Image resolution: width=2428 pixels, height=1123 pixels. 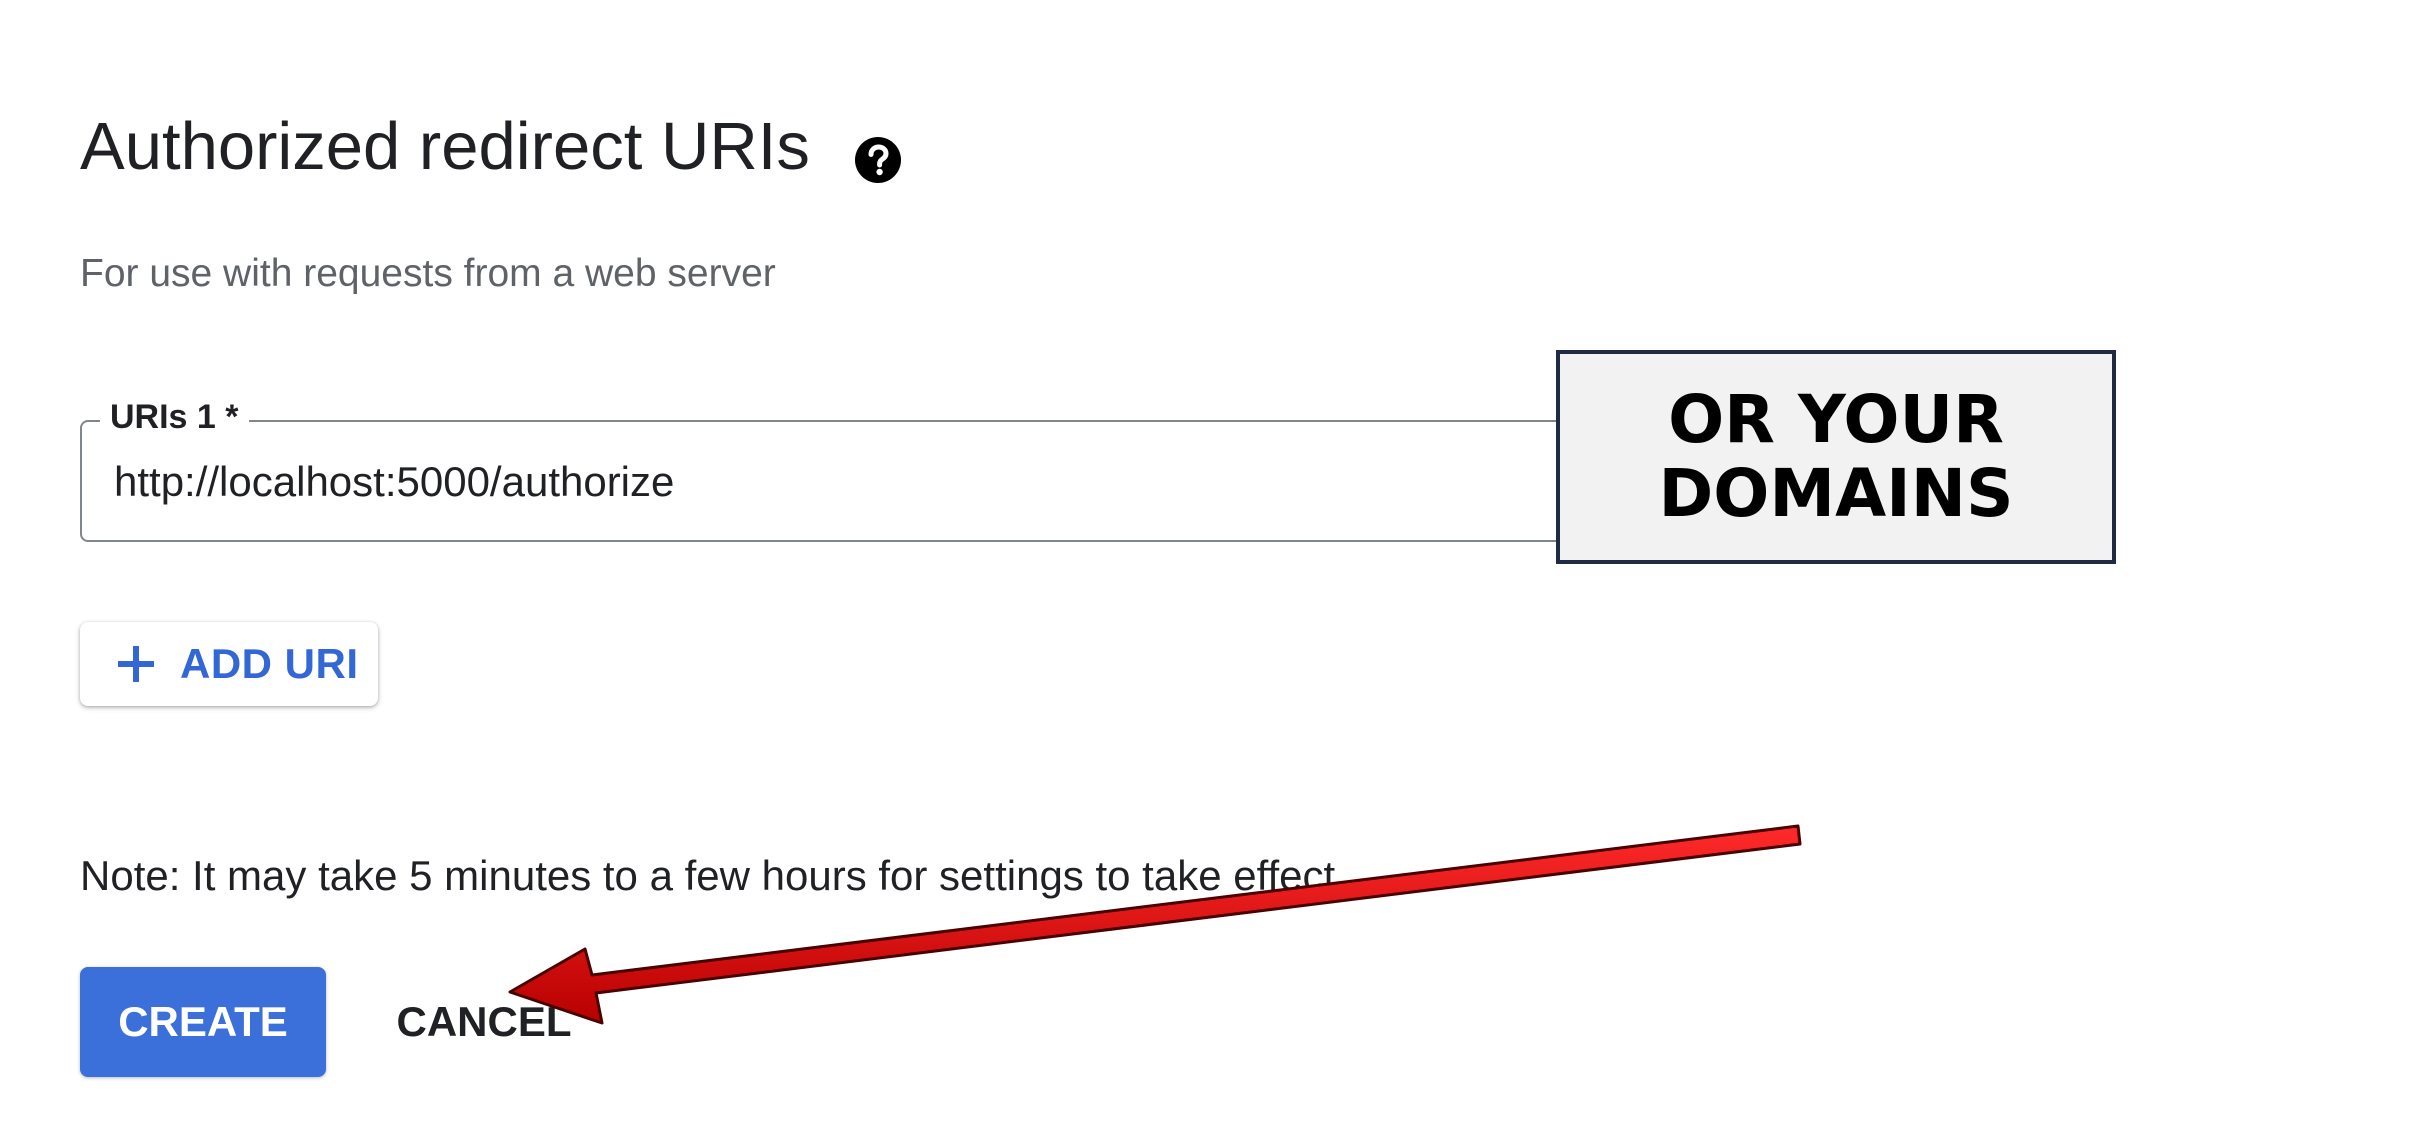 What do you see at coordinates (484, 1022) in the screenshot?
I see `cancel-button: CANCEL` at bounding box center [484, 1022].